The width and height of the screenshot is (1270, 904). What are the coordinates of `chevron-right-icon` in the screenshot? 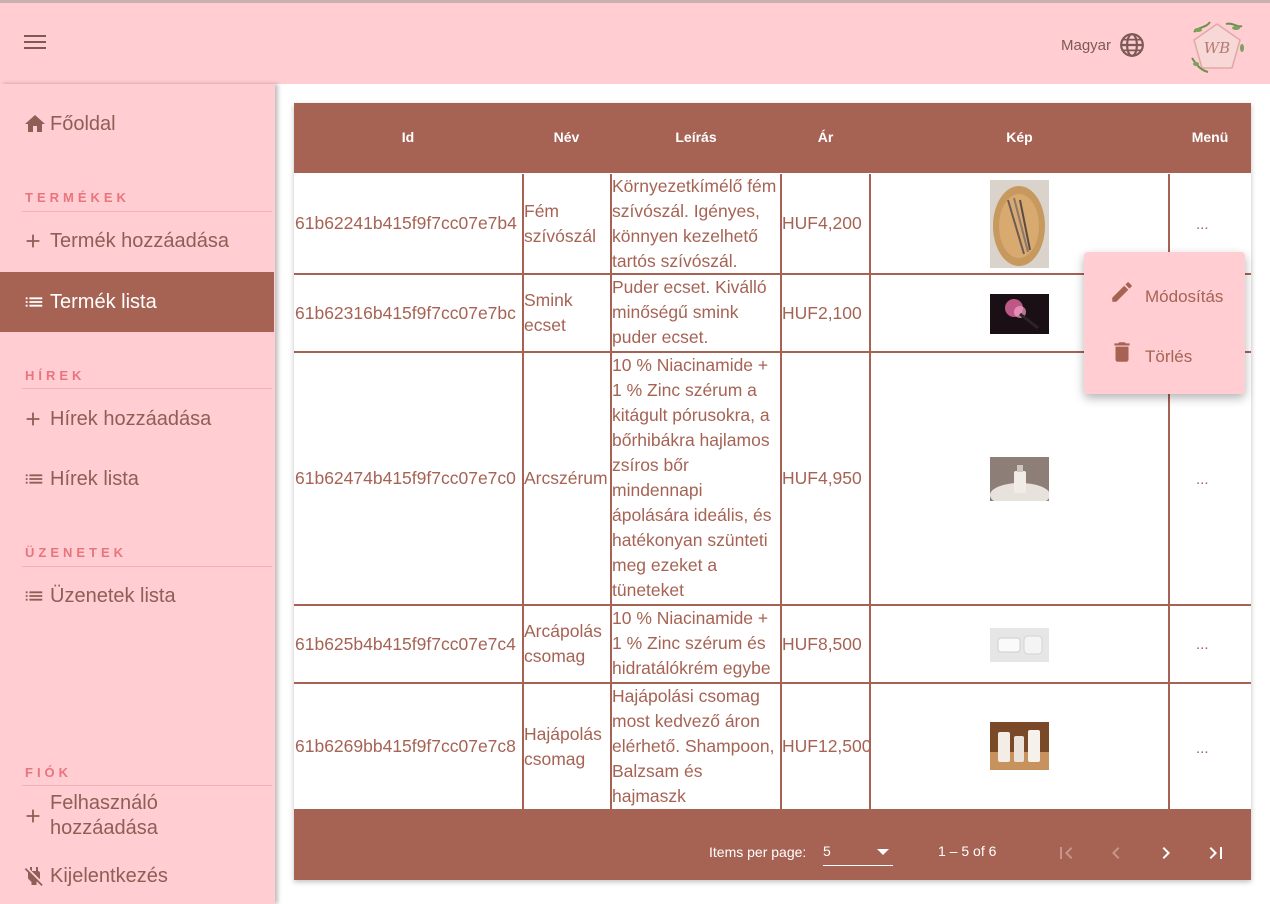 It's located at (1166, 853).